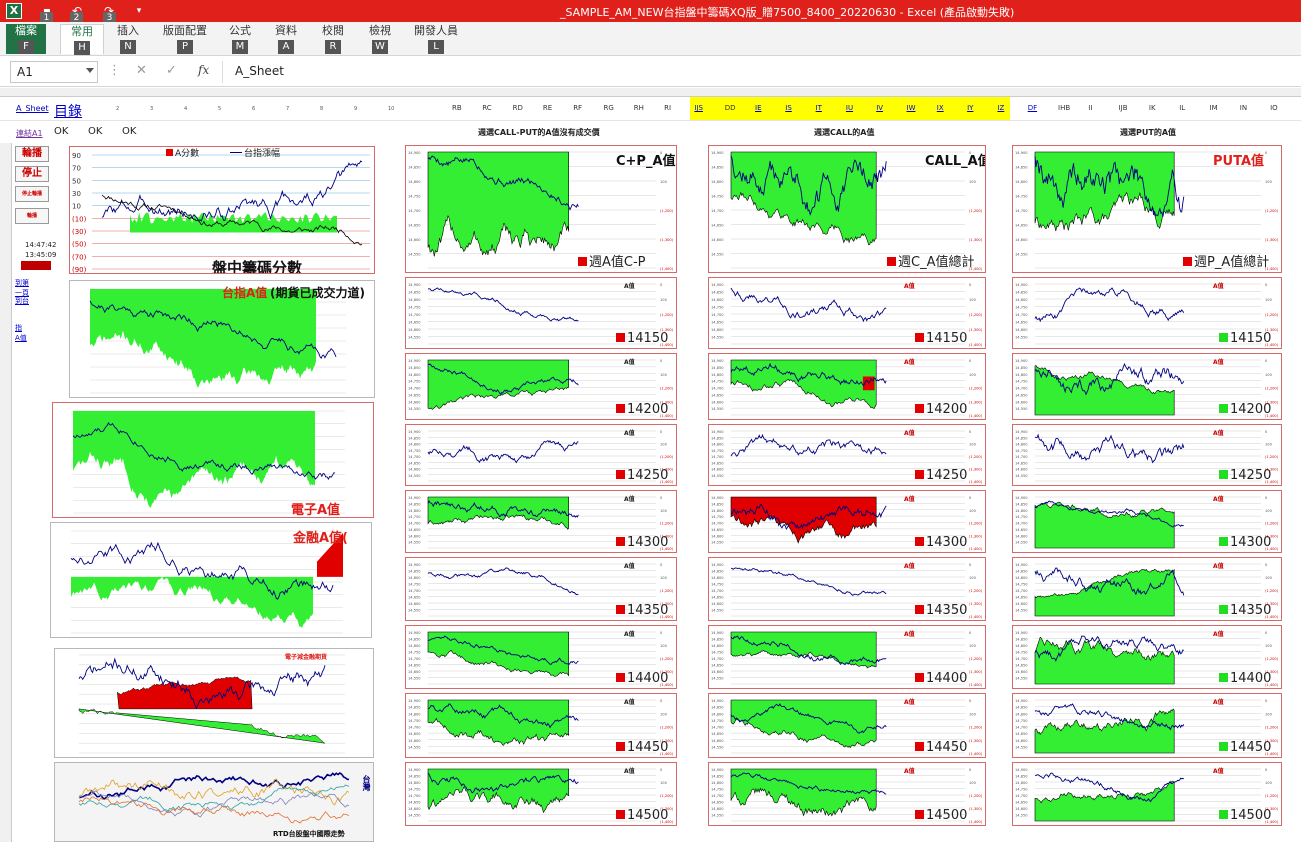  I want to click on tab-developer: 開發人員 L, so click(436, 39).